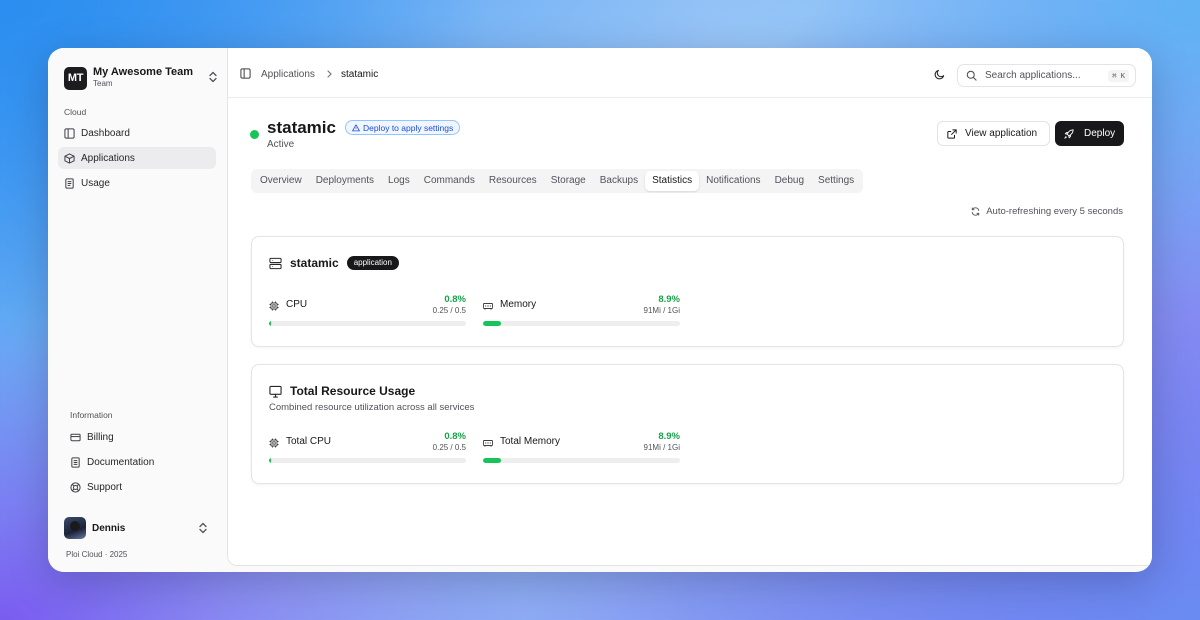 This screenshot has height=620, width=1200. I want to click on tab-storage: Storage, so click(568, 181).